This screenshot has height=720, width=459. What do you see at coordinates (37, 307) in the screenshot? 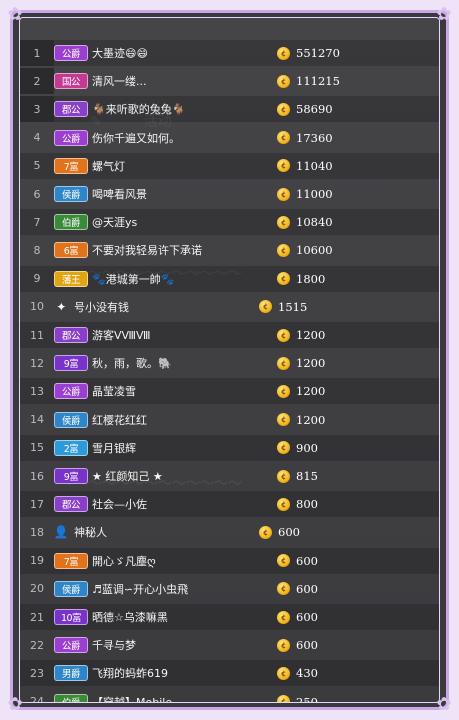
I see `rank-number: 10` at bounding box center [37, 307].